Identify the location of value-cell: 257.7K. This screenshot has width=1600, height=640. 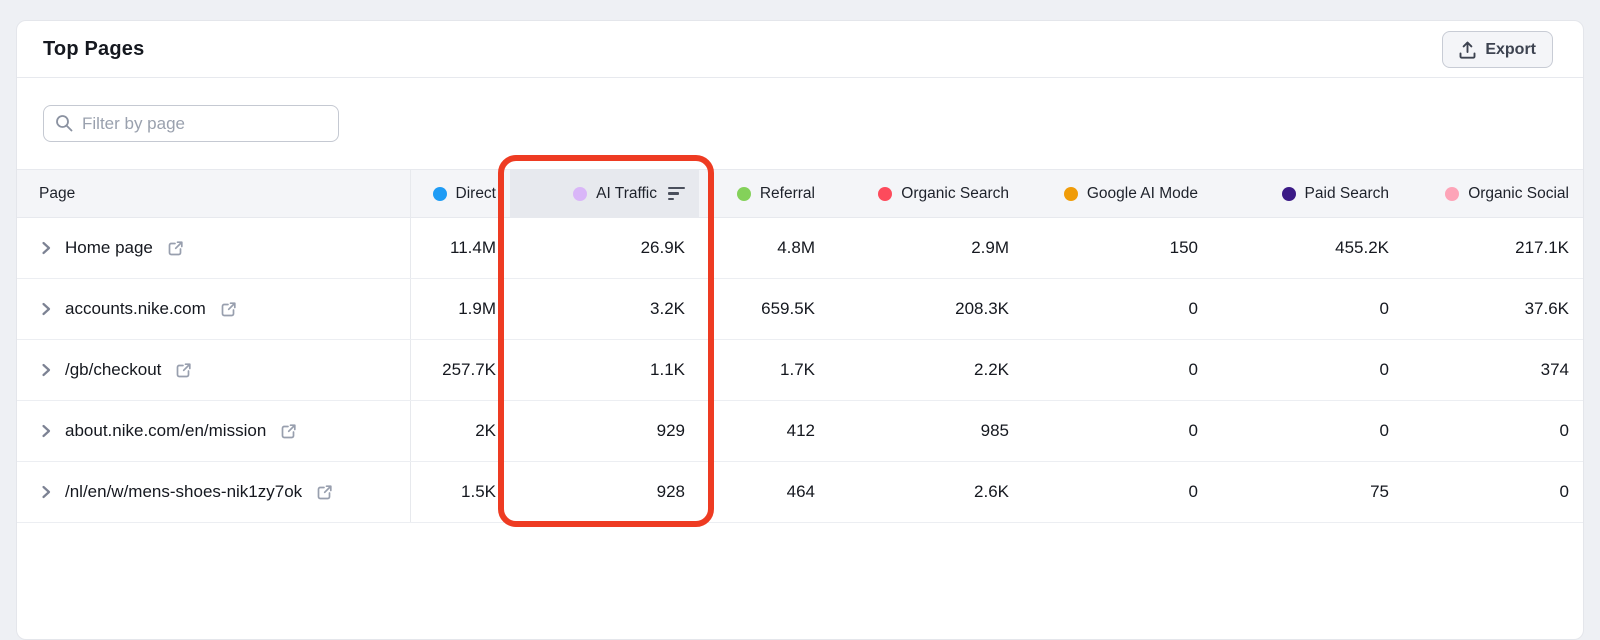
(460, 370).